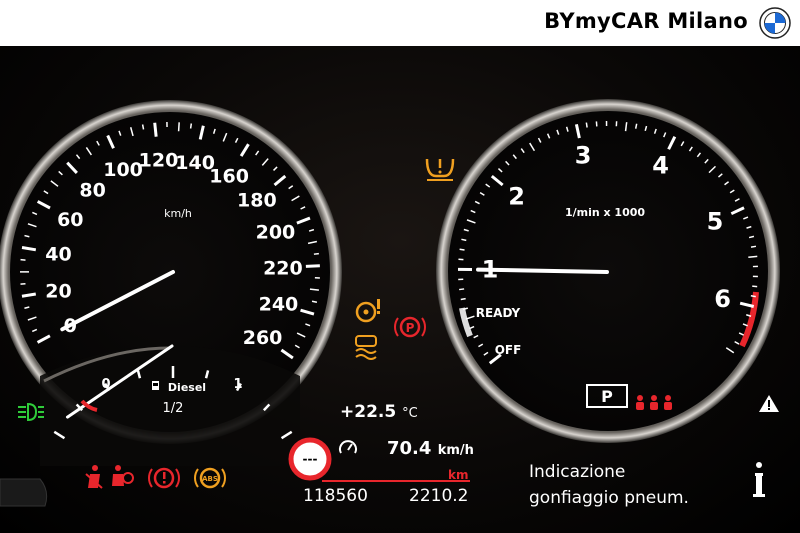  What do you see at coordinates (348, 447) in the screenshot?
I see `speedometer-small-icon` at bounding box center [348, 447].